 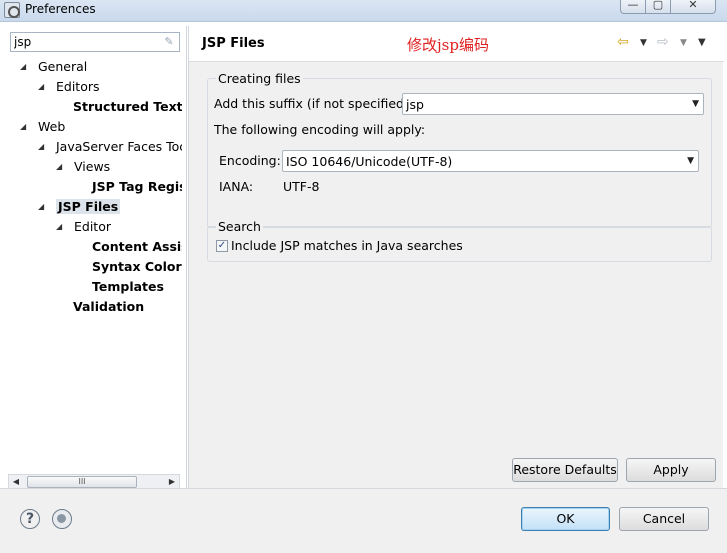 I want to click on filter-input, so click(x=81, y=42).